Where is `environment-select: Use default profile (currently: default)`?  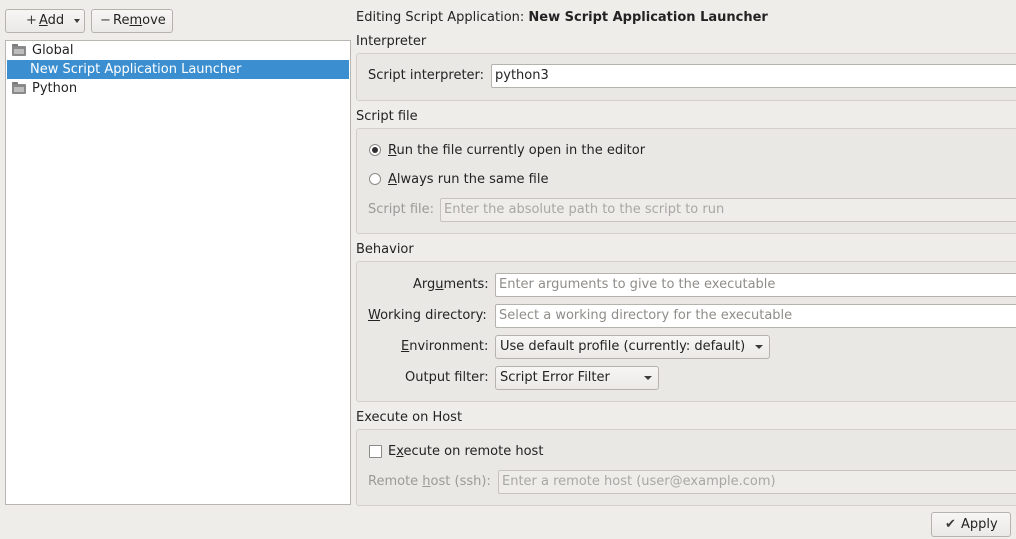 environment-select: Use default profile (currently: default) is located at coordinates (632, 347).